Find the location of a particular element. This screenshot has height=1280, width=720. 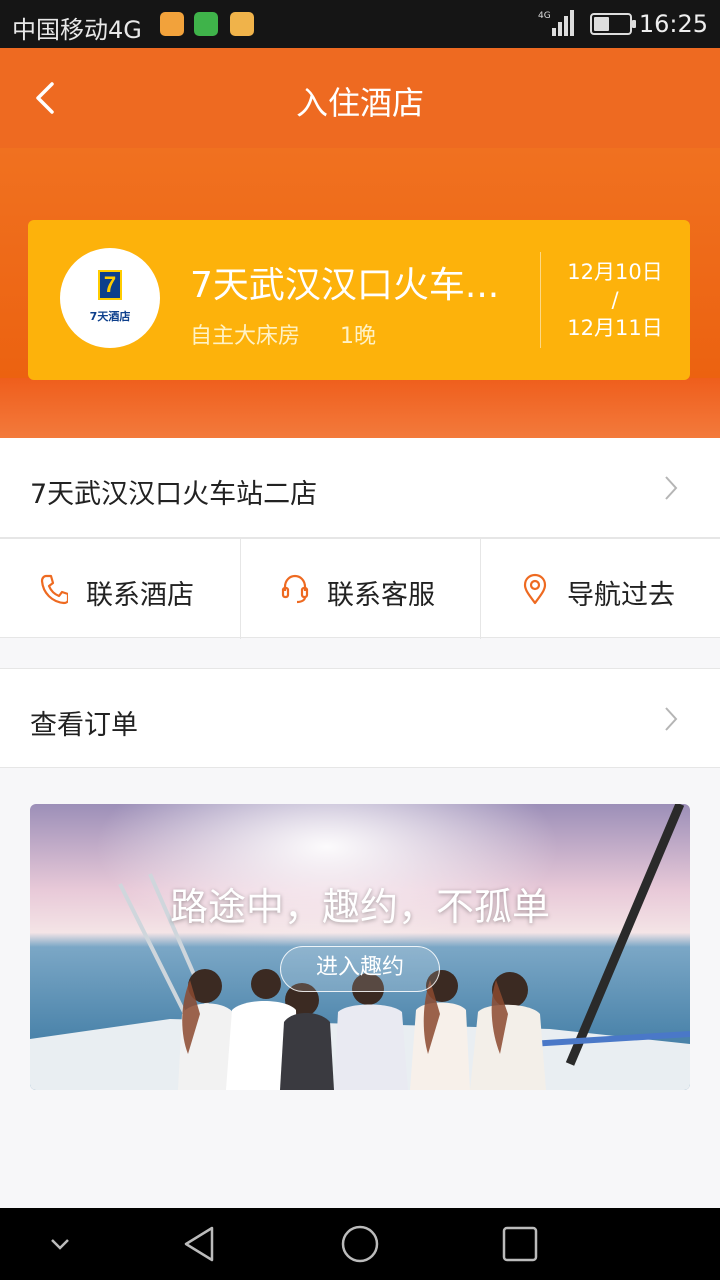

contact-service-label: 联系客服 is located at coordinates (381, 595).